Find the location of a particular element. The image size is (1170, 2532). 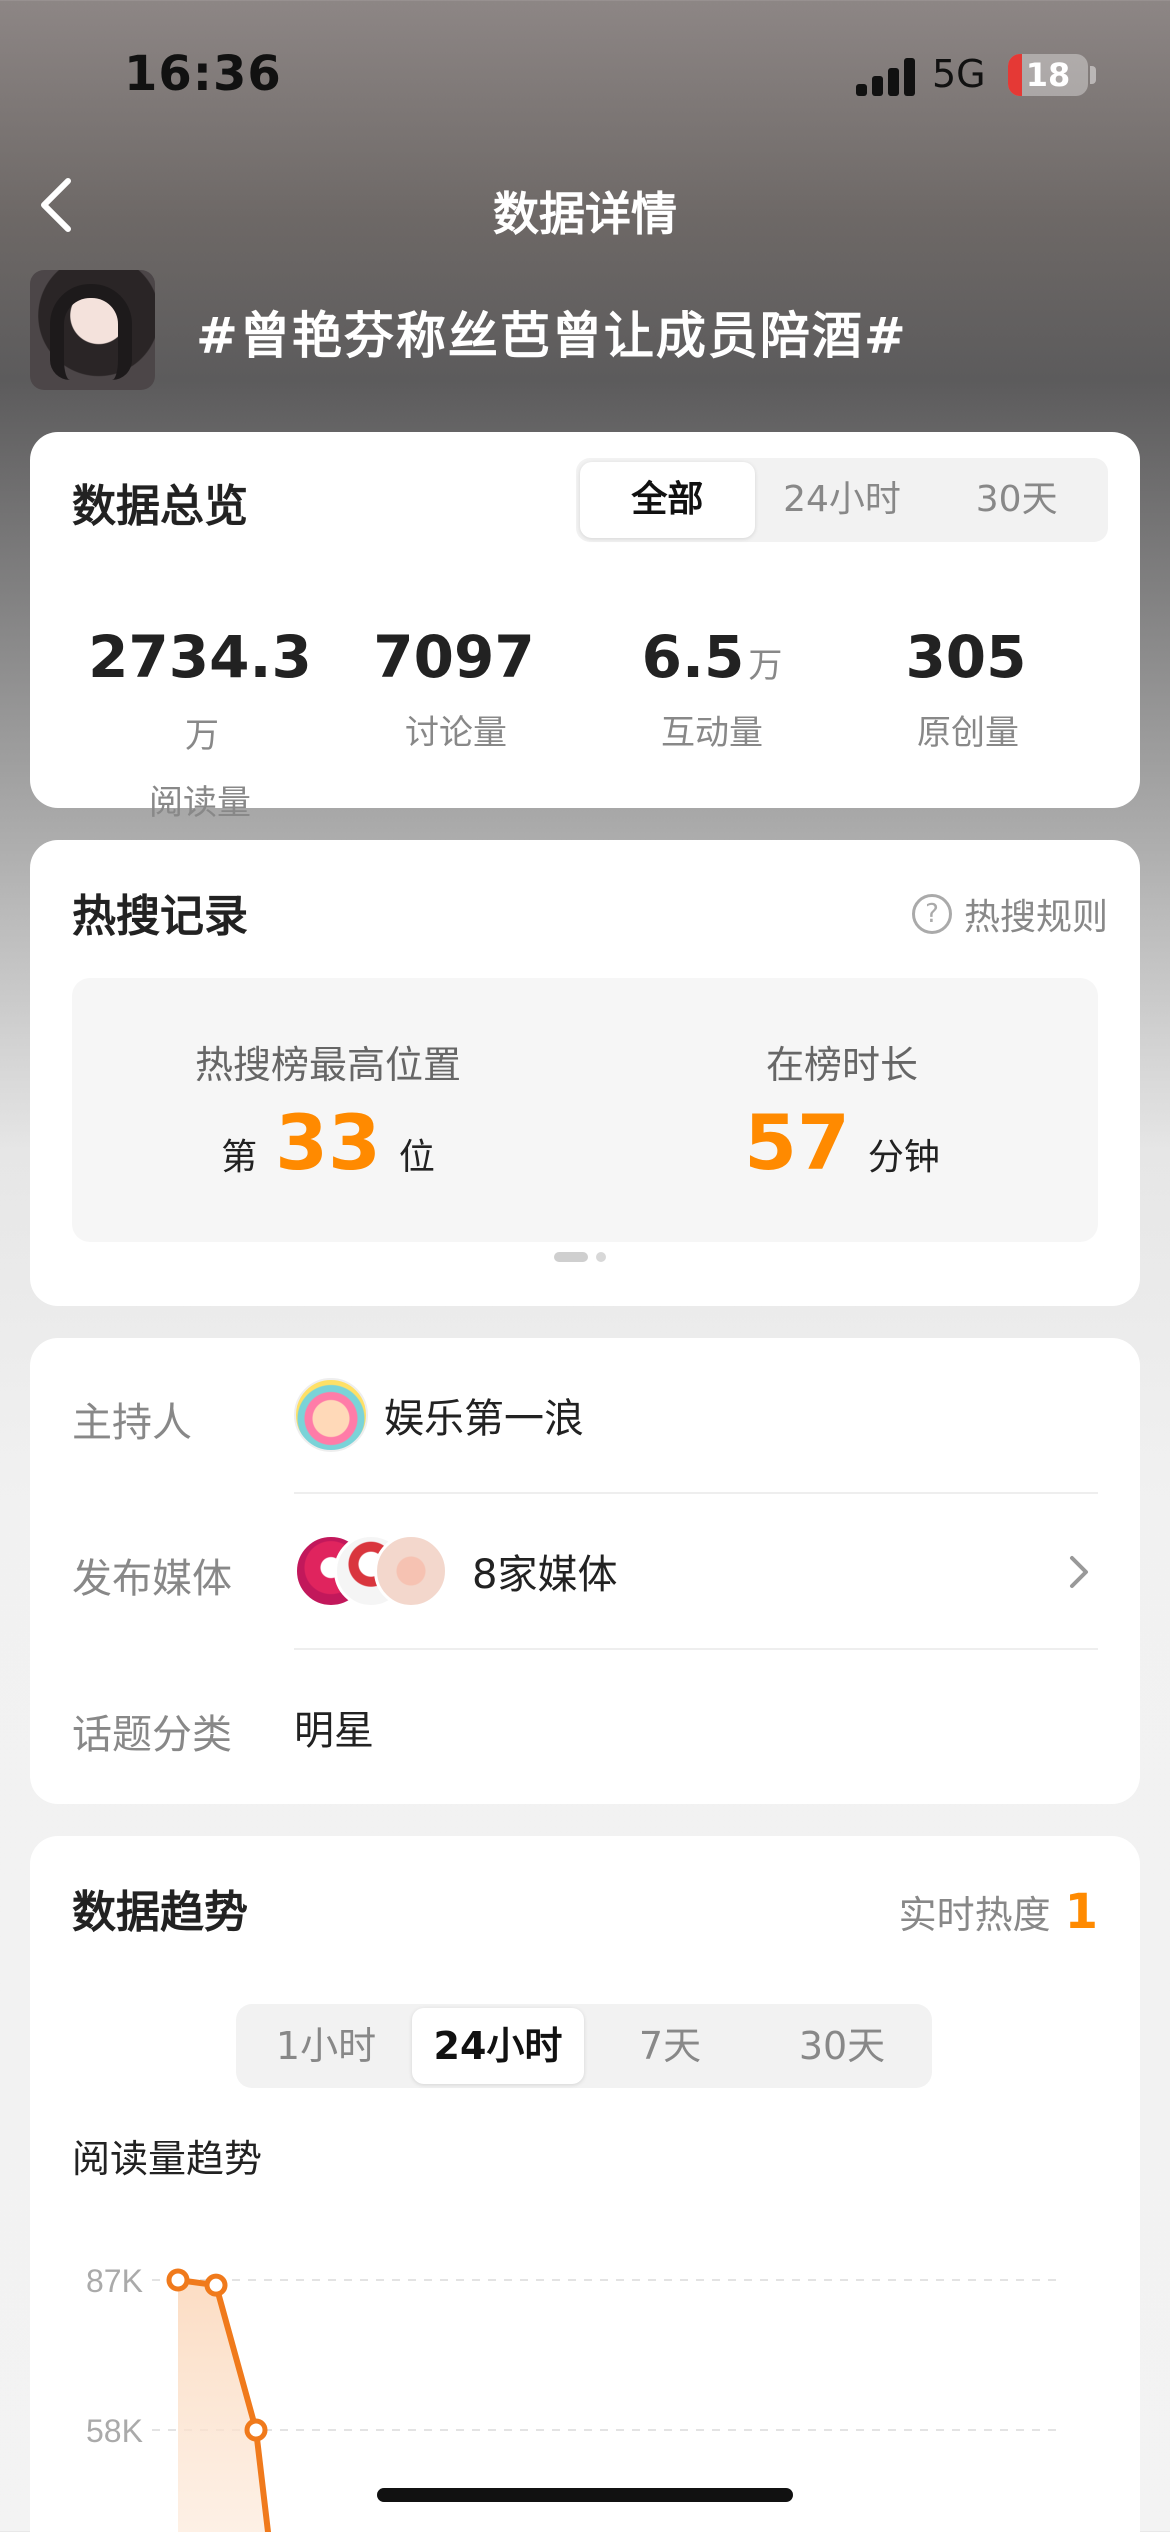

tab-7d: 7天 is located at coordinates (670, 2046).